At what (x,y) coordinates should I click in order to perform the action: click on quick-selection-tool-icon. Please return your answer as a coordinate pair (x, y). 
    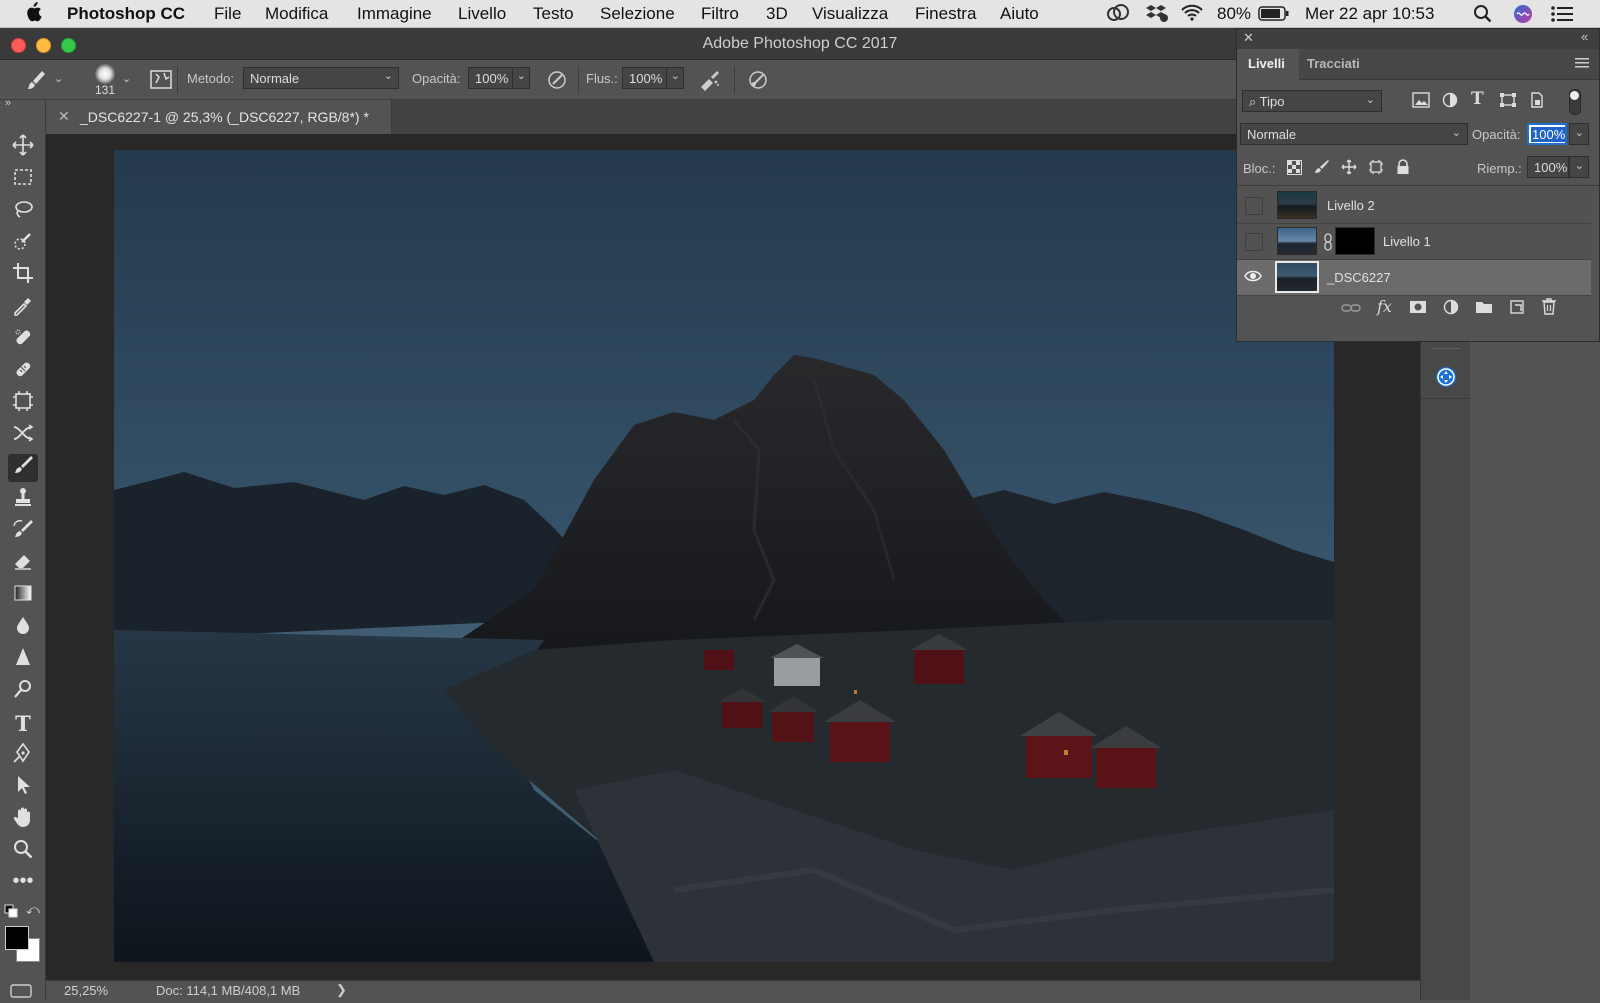
    Looking at the image, I should click on (23, 244).